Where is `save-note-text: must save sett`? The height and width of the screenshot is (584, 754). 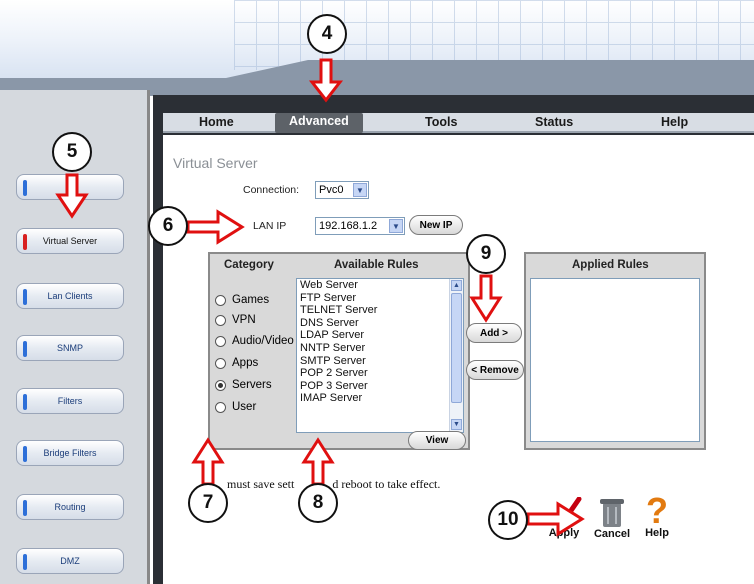
save-note-text: must save sett is located at coordinates (261, 484).